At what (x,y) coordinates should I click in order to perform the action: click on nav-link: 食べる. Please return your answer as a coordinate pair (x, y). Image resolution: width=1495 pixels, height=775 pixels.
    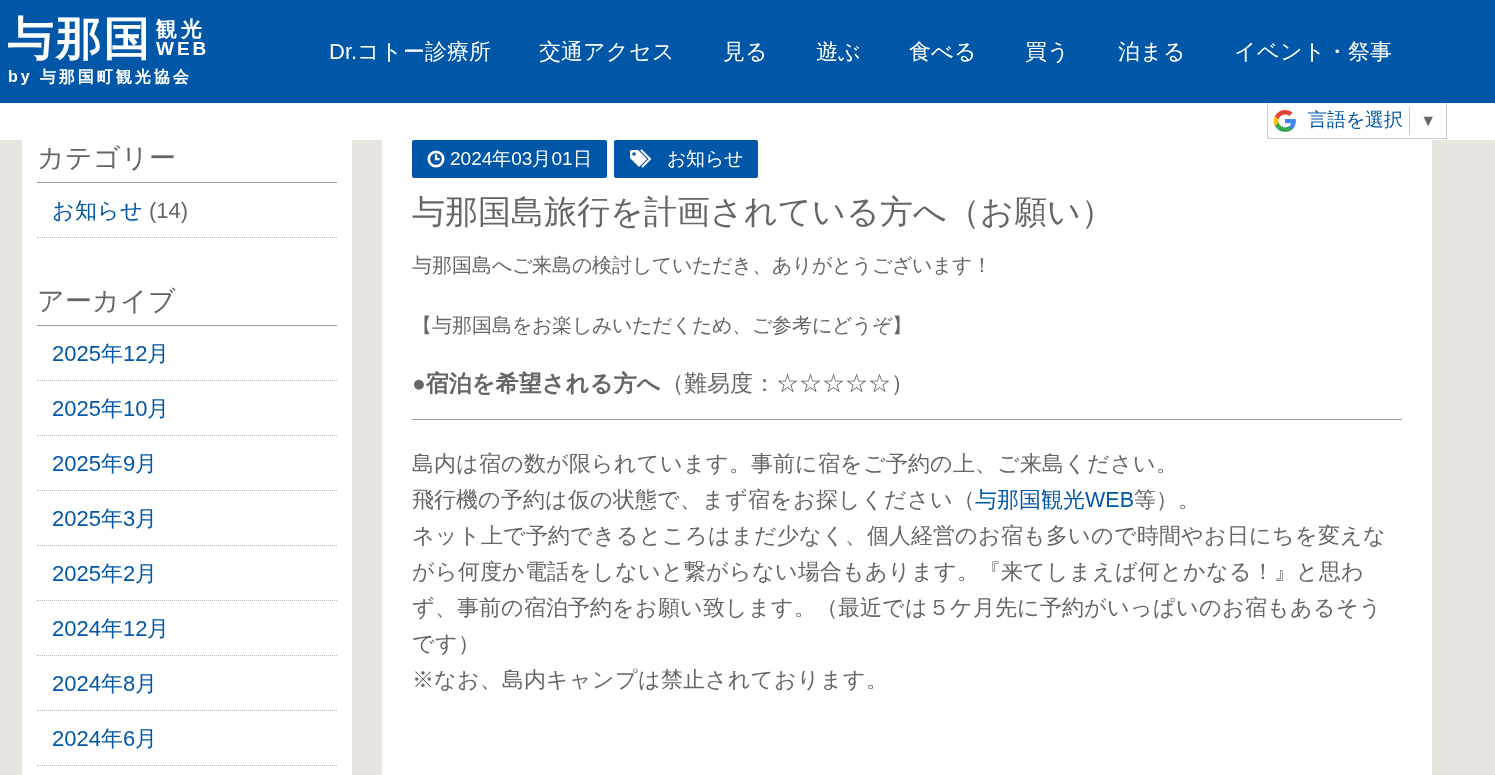
    Looking at the image, I should click on (943, 51).